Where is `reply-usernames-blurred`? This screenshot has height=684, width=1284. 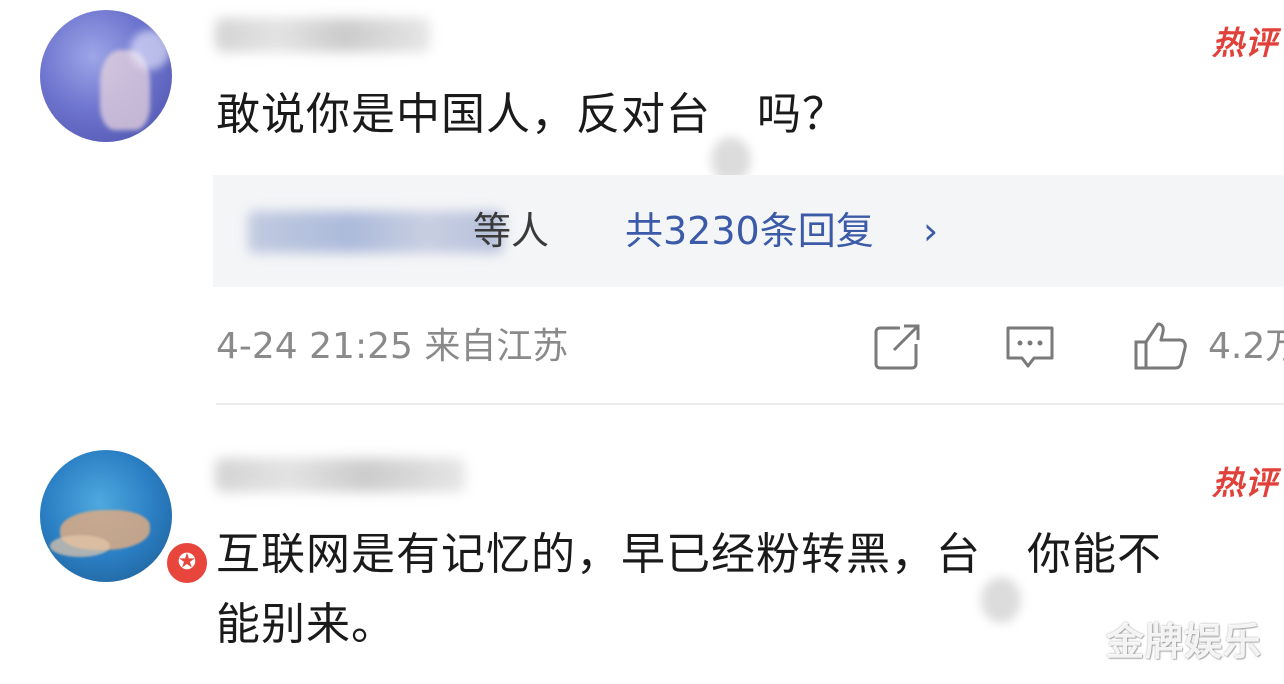 reply-usernames-blurred is located at coordinates (375, 232).